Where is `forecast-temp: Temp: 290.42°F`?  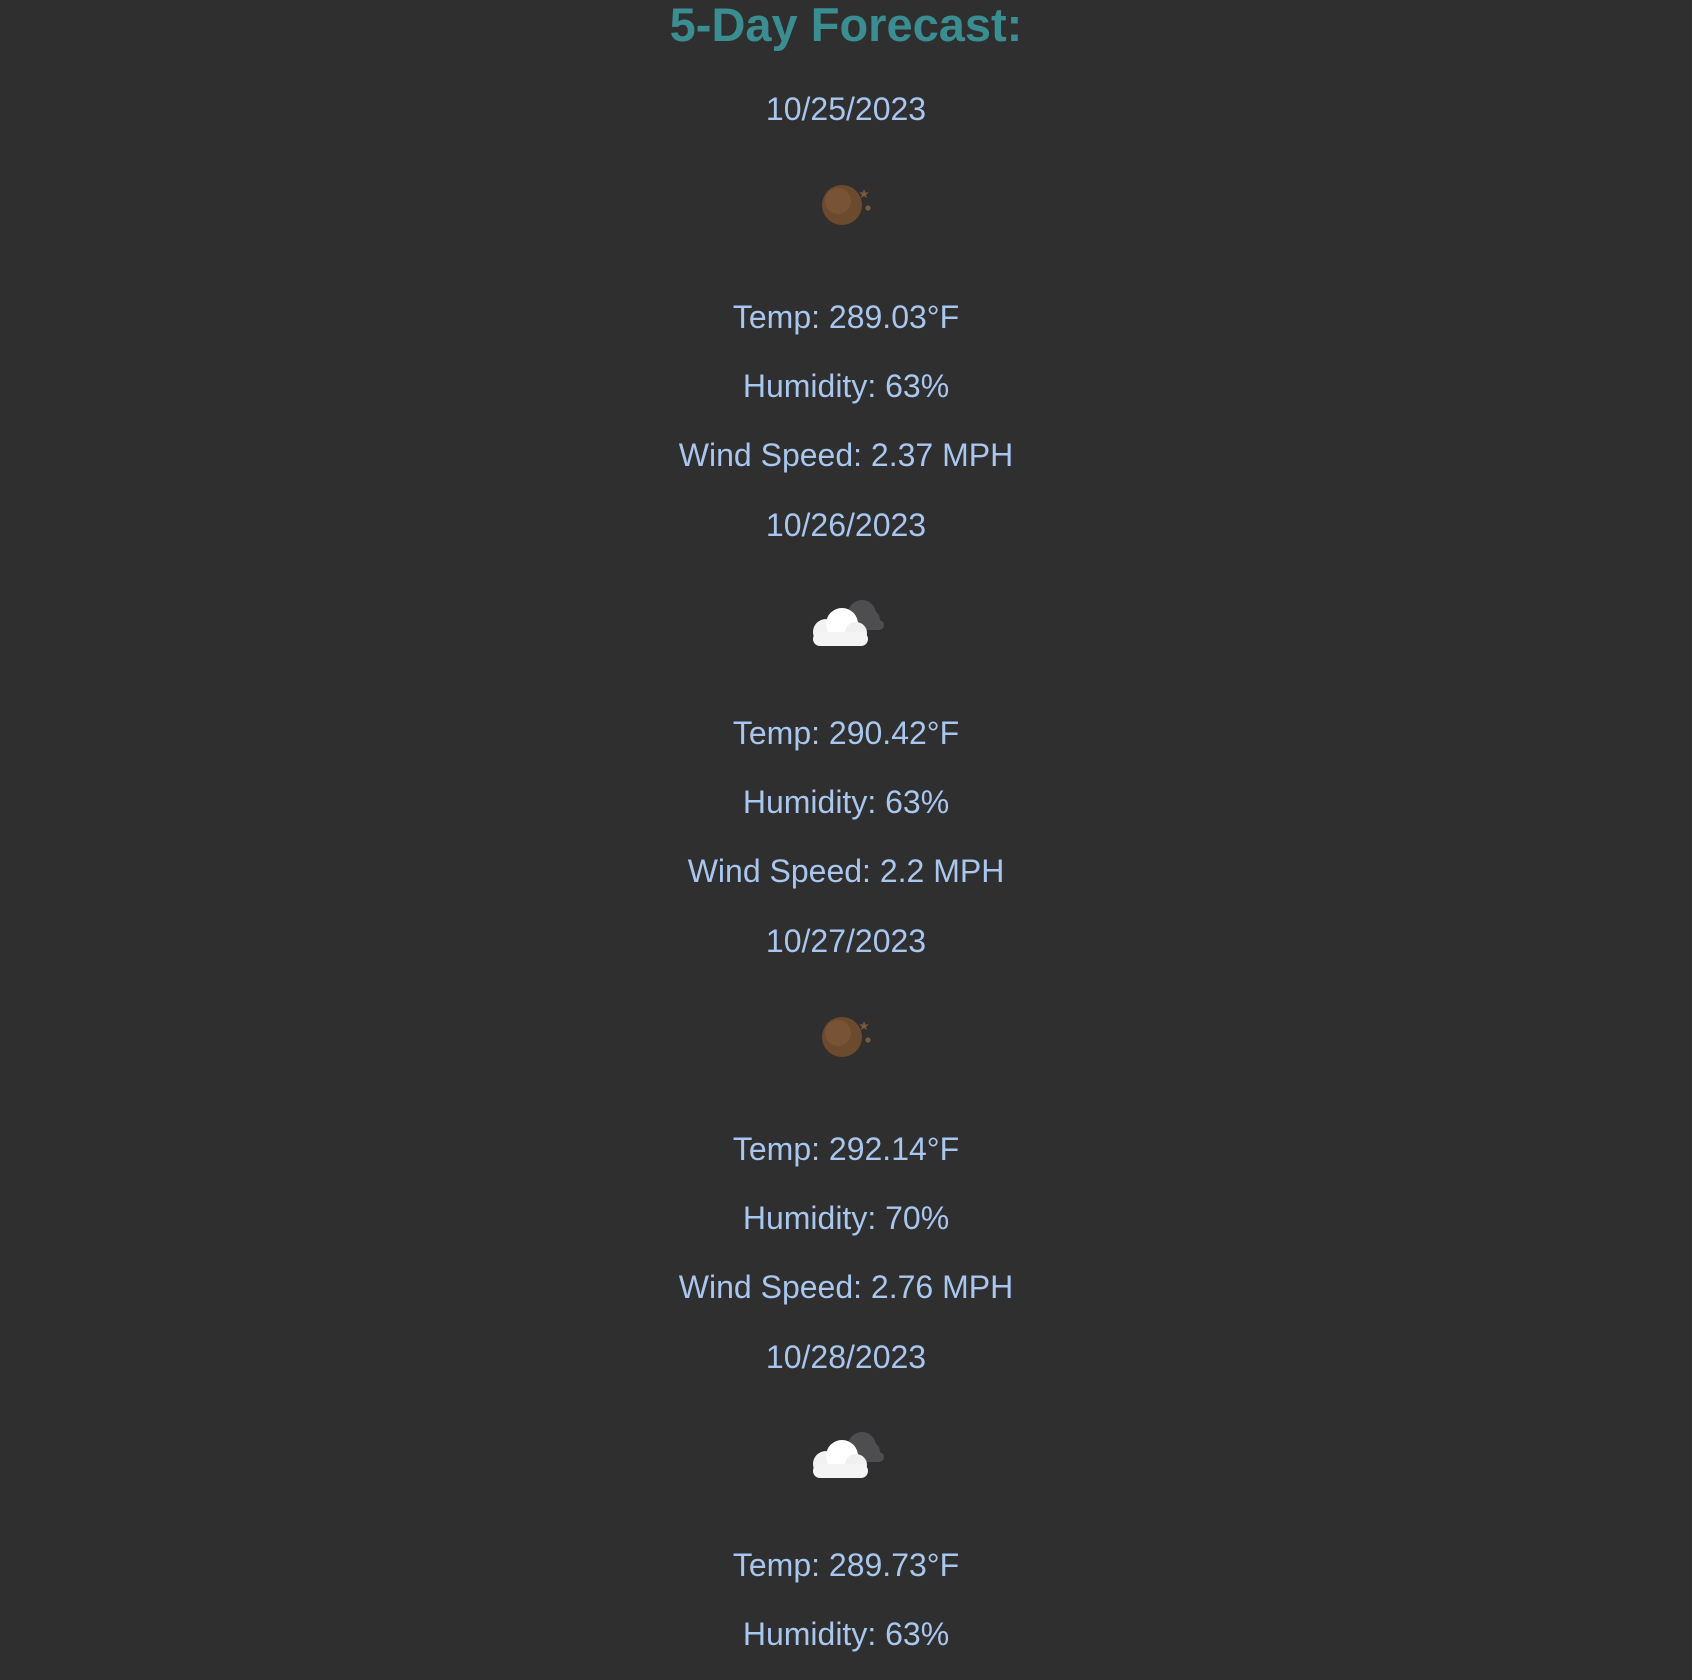
forecast-temp: Temp: 290.42°F is located at coordinates (846, 733).